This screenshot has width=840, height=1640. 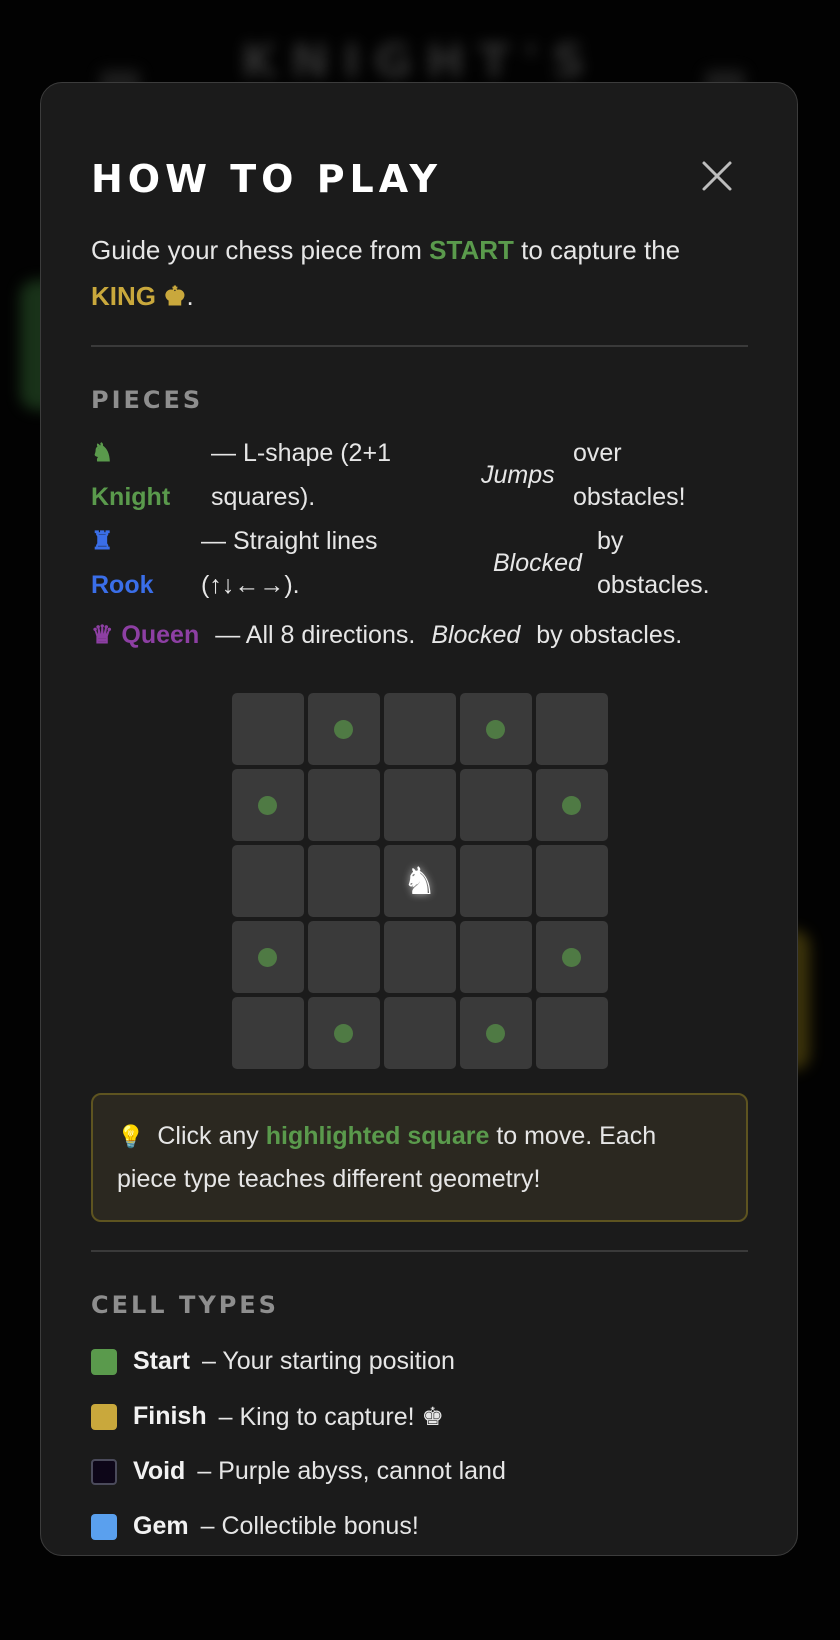 What do you see at coordinates (346, 475) in the screenshot?
I see `knight-desc: — L-shape (2+1 squares).` at bounding box center [346, 475].